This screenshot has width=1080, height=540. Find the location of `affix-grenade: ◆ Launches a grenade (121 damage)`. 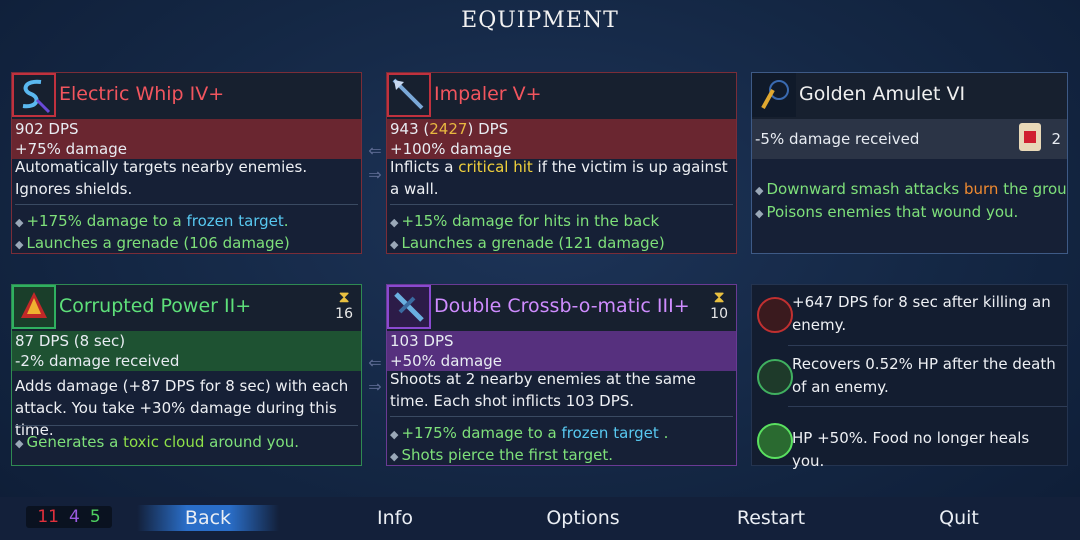

affix-grenade: ◆ Launches a grenade (121 damage) is located at coordinates (527, 243).